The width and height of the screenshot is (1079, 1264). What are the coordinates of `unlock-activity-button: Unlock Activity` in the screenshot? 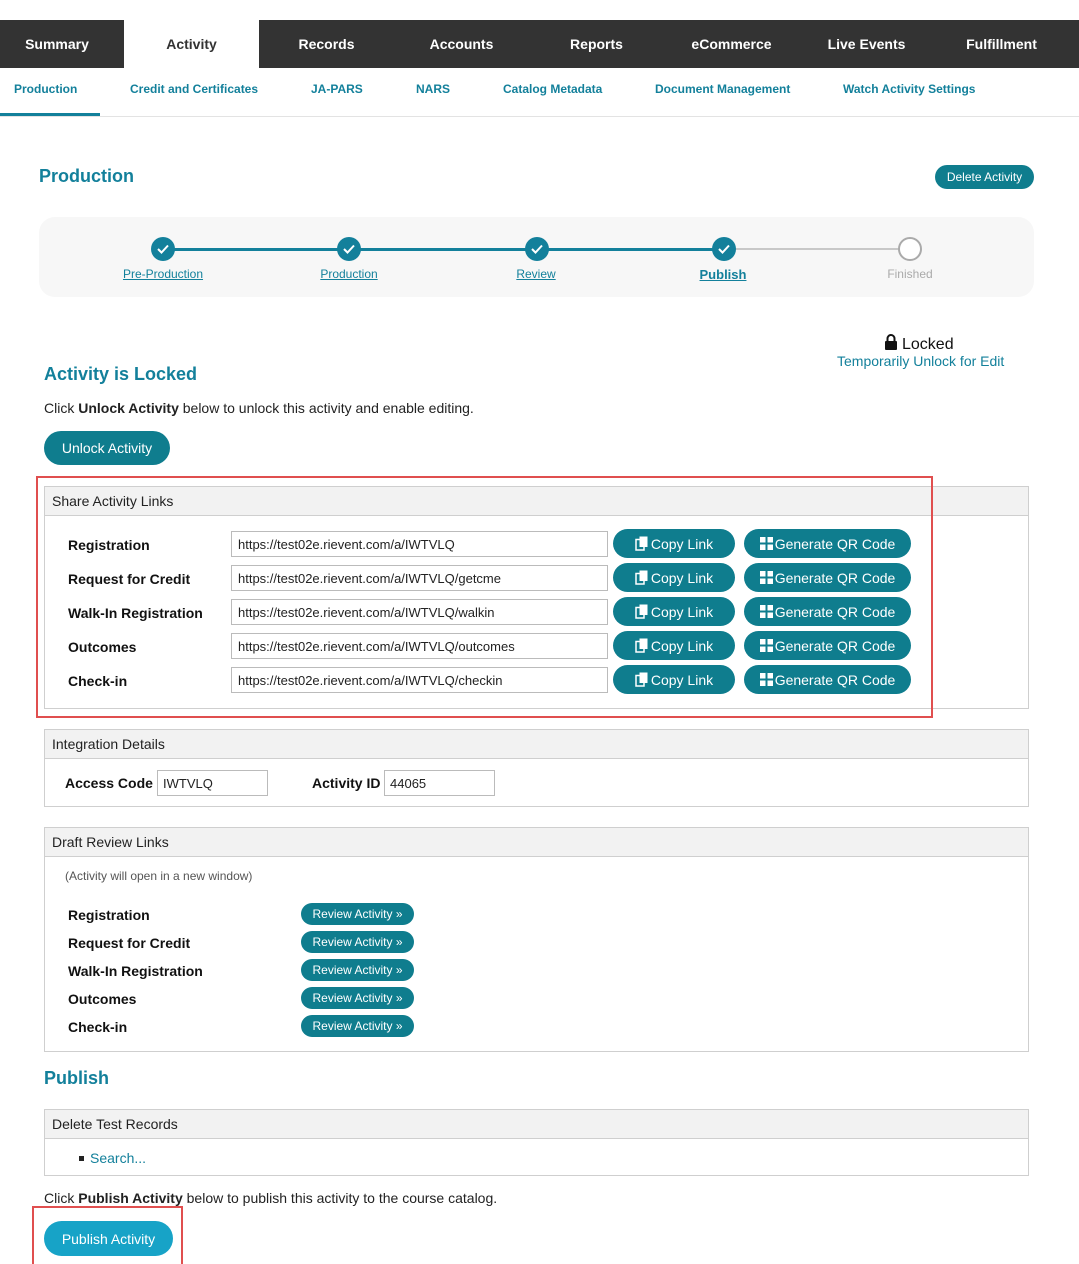 It's located at (107, 448).